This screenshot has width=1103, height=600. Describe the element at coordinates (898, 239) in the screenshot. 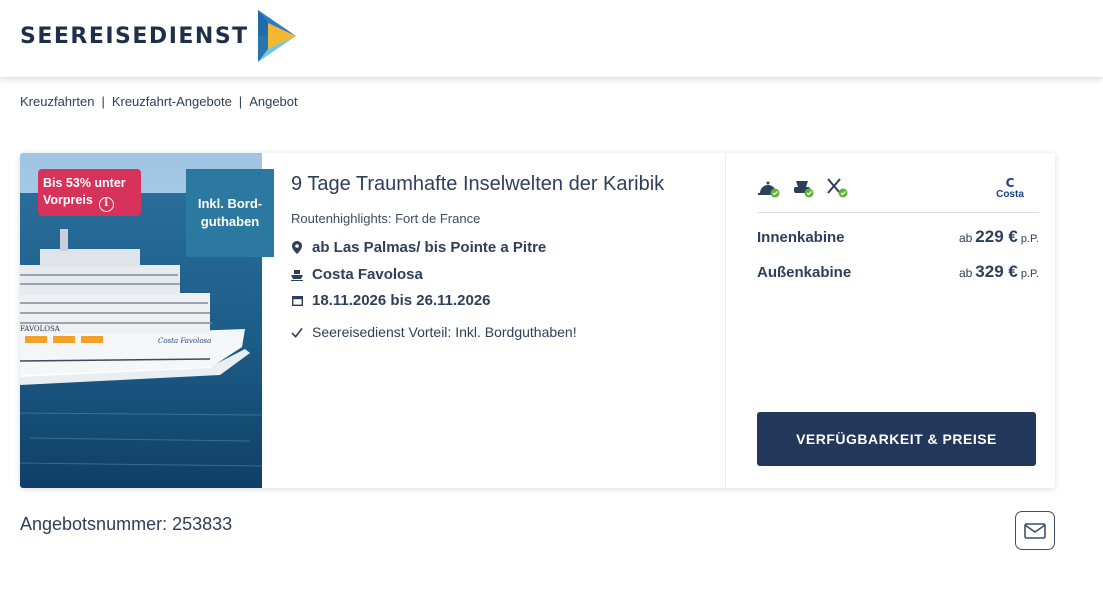

I see `price-row-inside: Innenkabine ab 229 € p.P.` at that location.